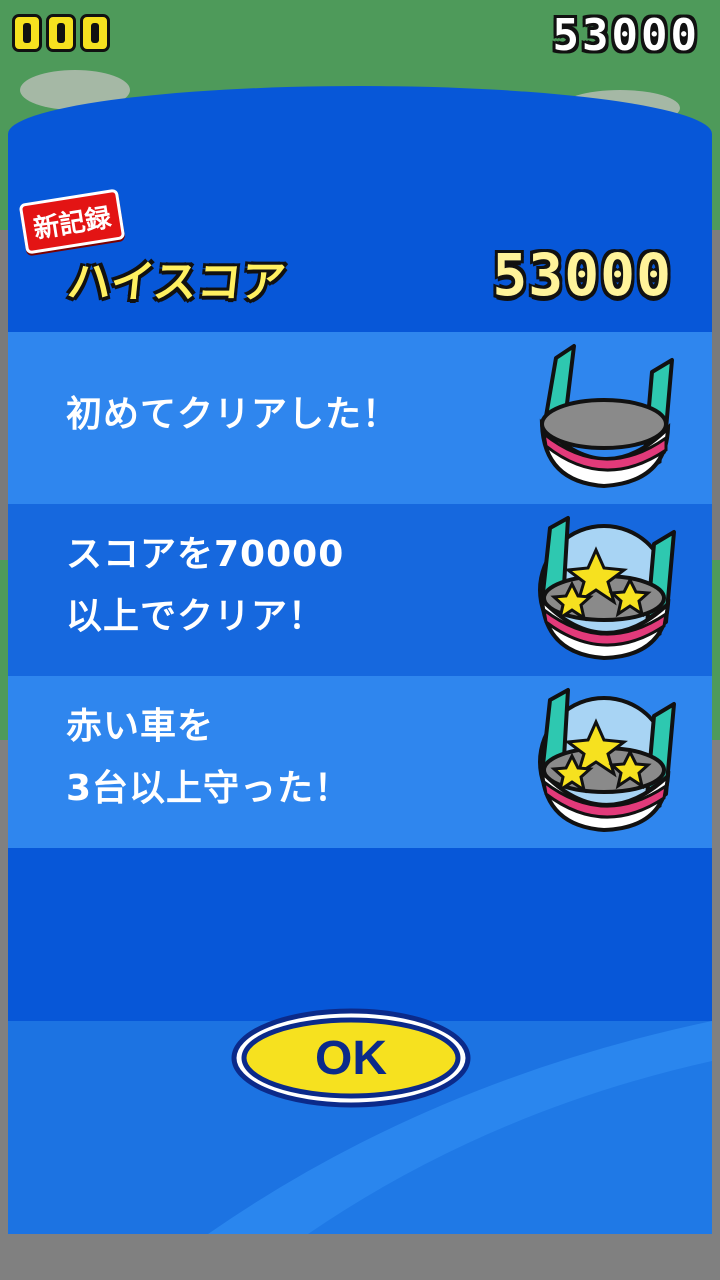 This screenshot has width=720, height=1280. I want to click on high-score-label: ハイスコア, so click(176, 282).